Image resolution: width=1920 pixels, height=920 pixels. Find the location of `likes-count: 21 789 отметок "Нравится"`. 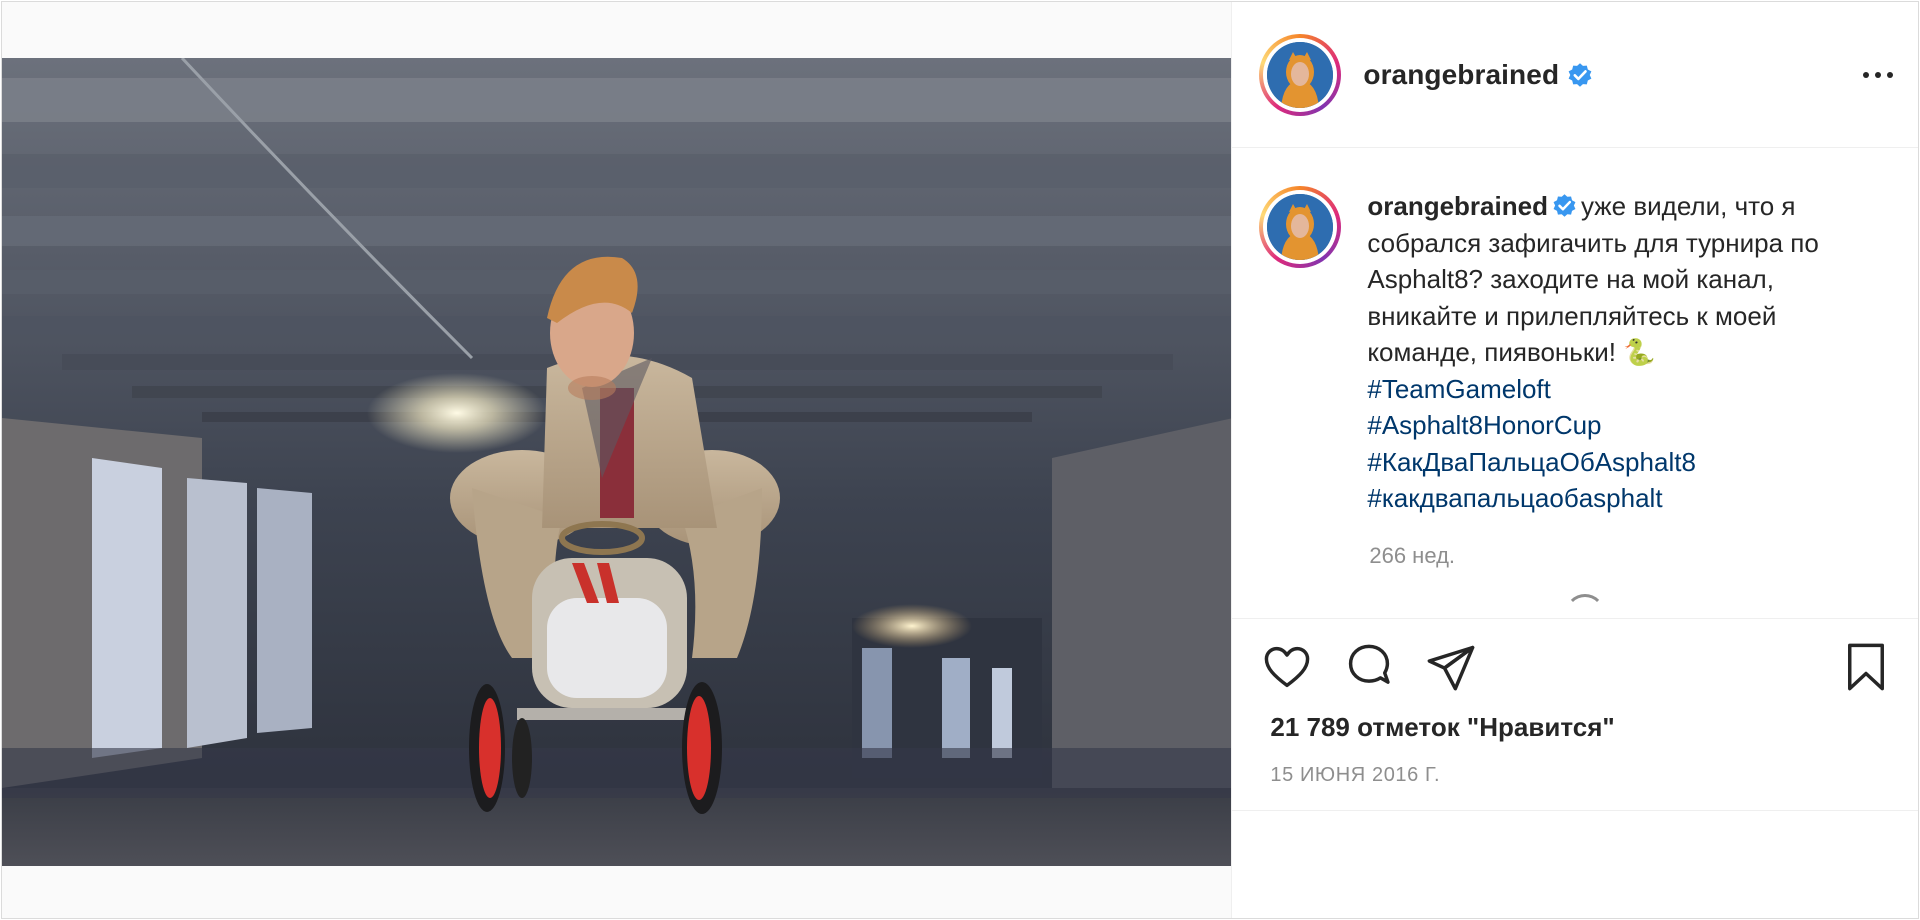

likes-count: 21 789 отметок "Нравится" is located at coordinates (1442, 727).